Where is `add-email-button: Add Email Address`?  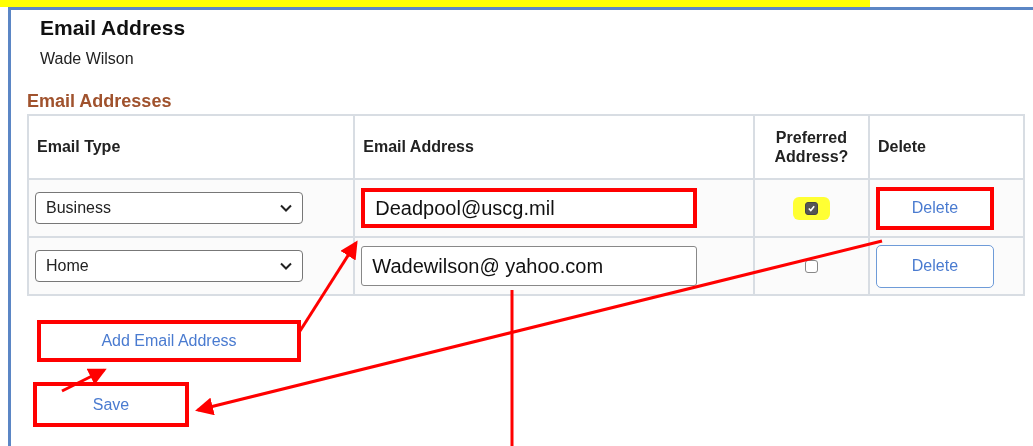 add-email-button: Add Email Address is located at coordinates (169, 341).